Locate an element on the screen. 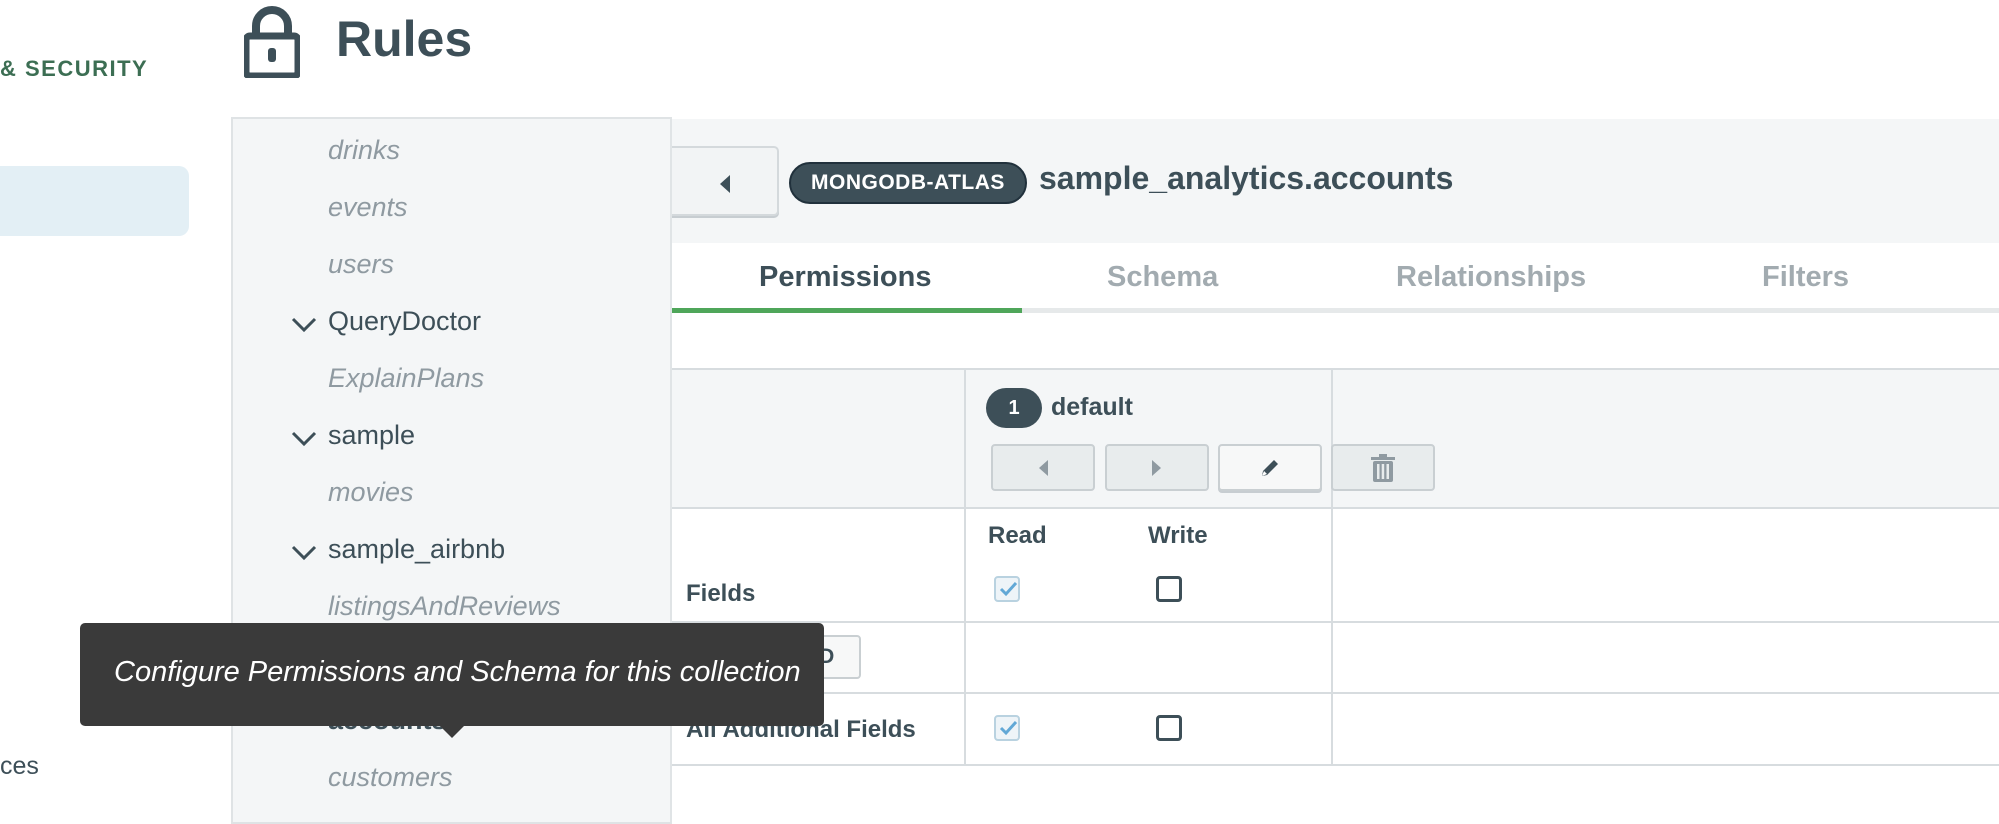 This screenshot has width=1999, height=824. move-role-right-button is located at coordinates (1157, 467).